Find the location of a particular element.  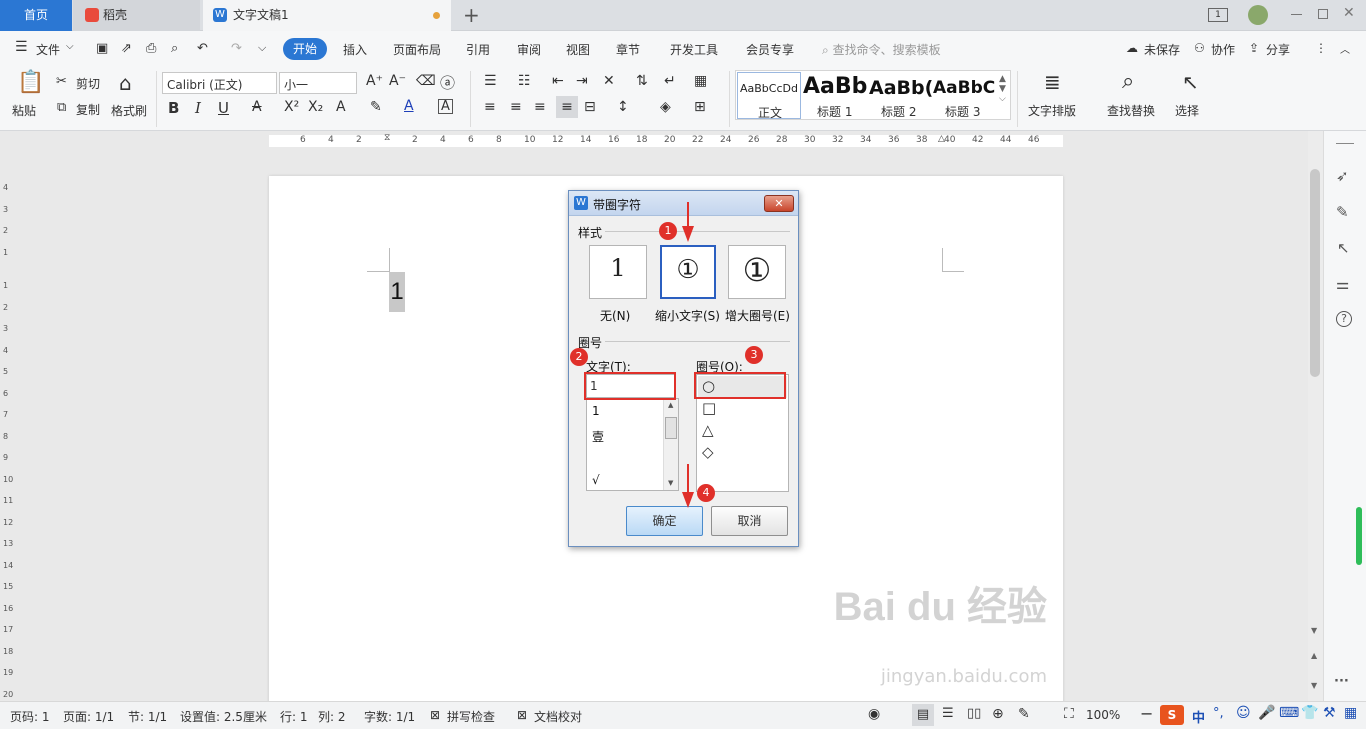

eye-protect-icon: ◉ is located at coordinates (874, 714).